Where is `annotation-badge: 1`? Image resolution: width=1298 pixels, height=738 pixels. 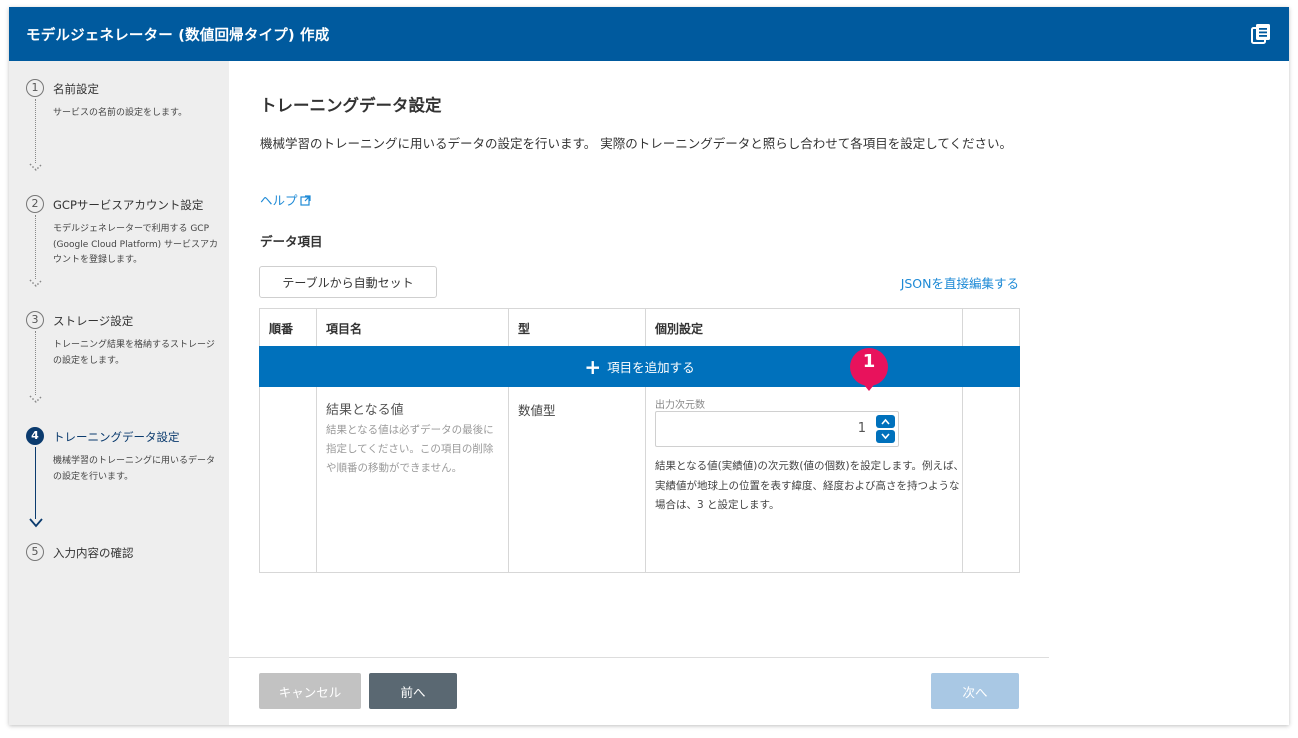 annotation-badge: 1 is located at coordinates (869, 372).